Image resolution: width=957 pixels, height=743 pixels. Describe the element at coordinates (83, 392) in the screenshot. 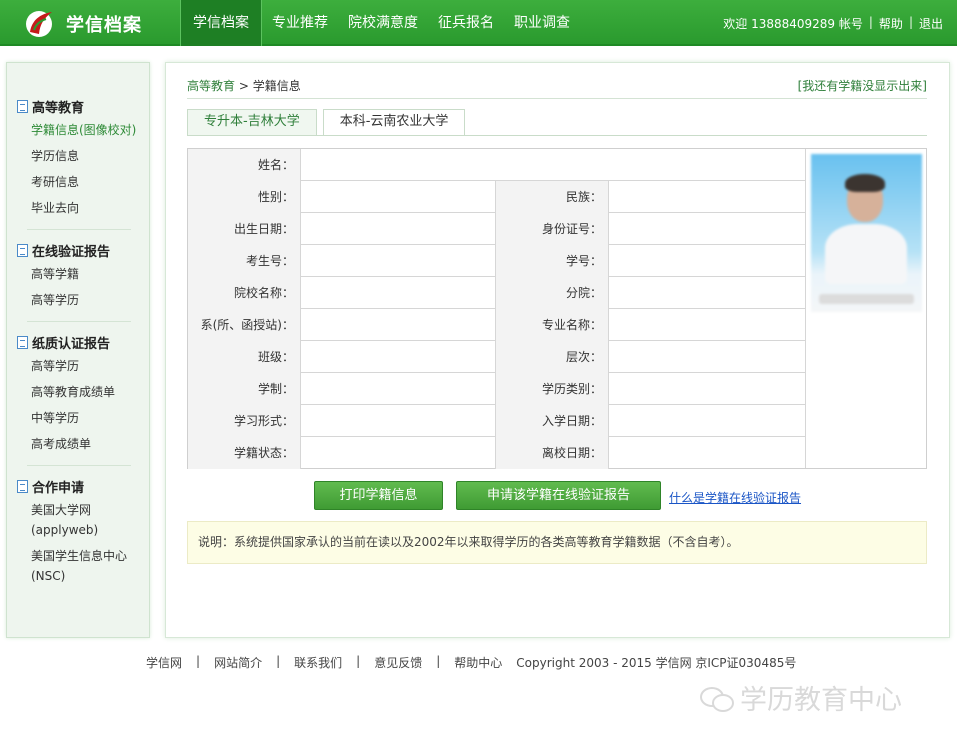

I see `sidebar-item-transcript: 高等教育成绩单` at that location.